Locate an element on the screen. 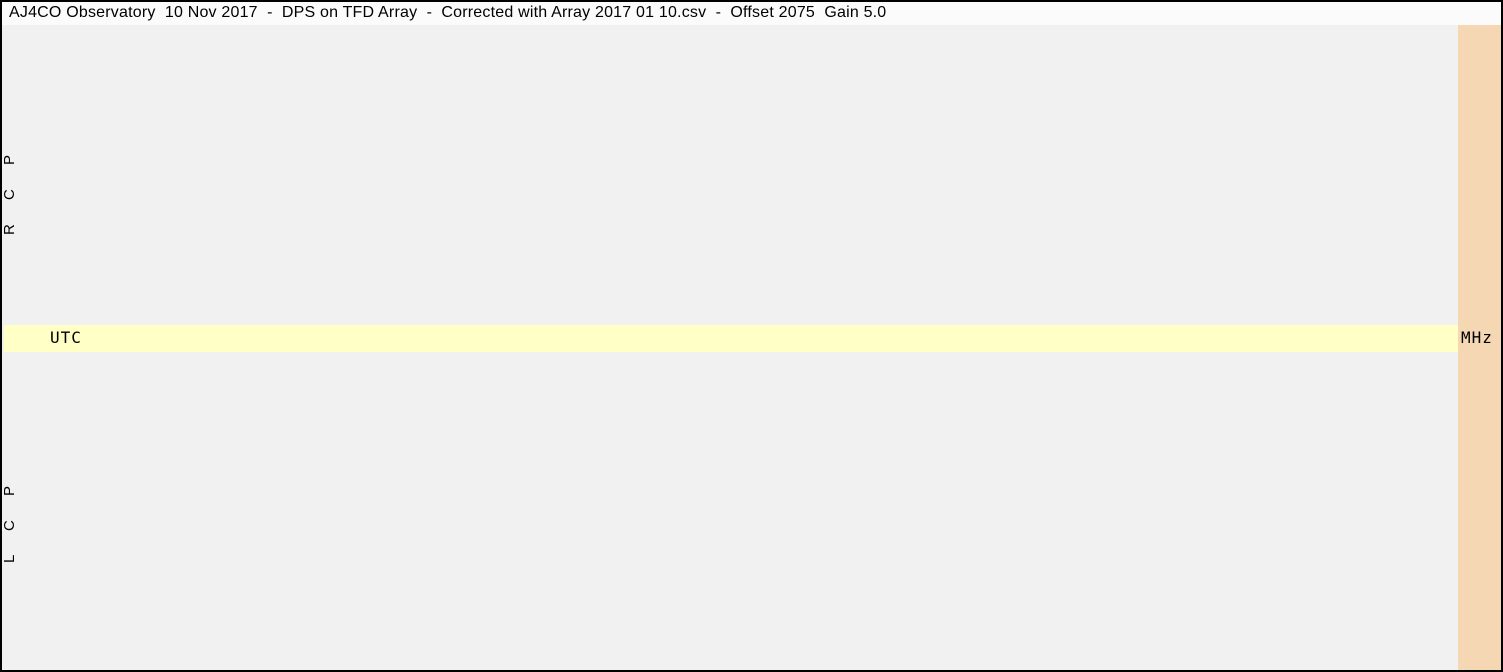  utc-unit-label: UTC is located at coordinates (66, 337).